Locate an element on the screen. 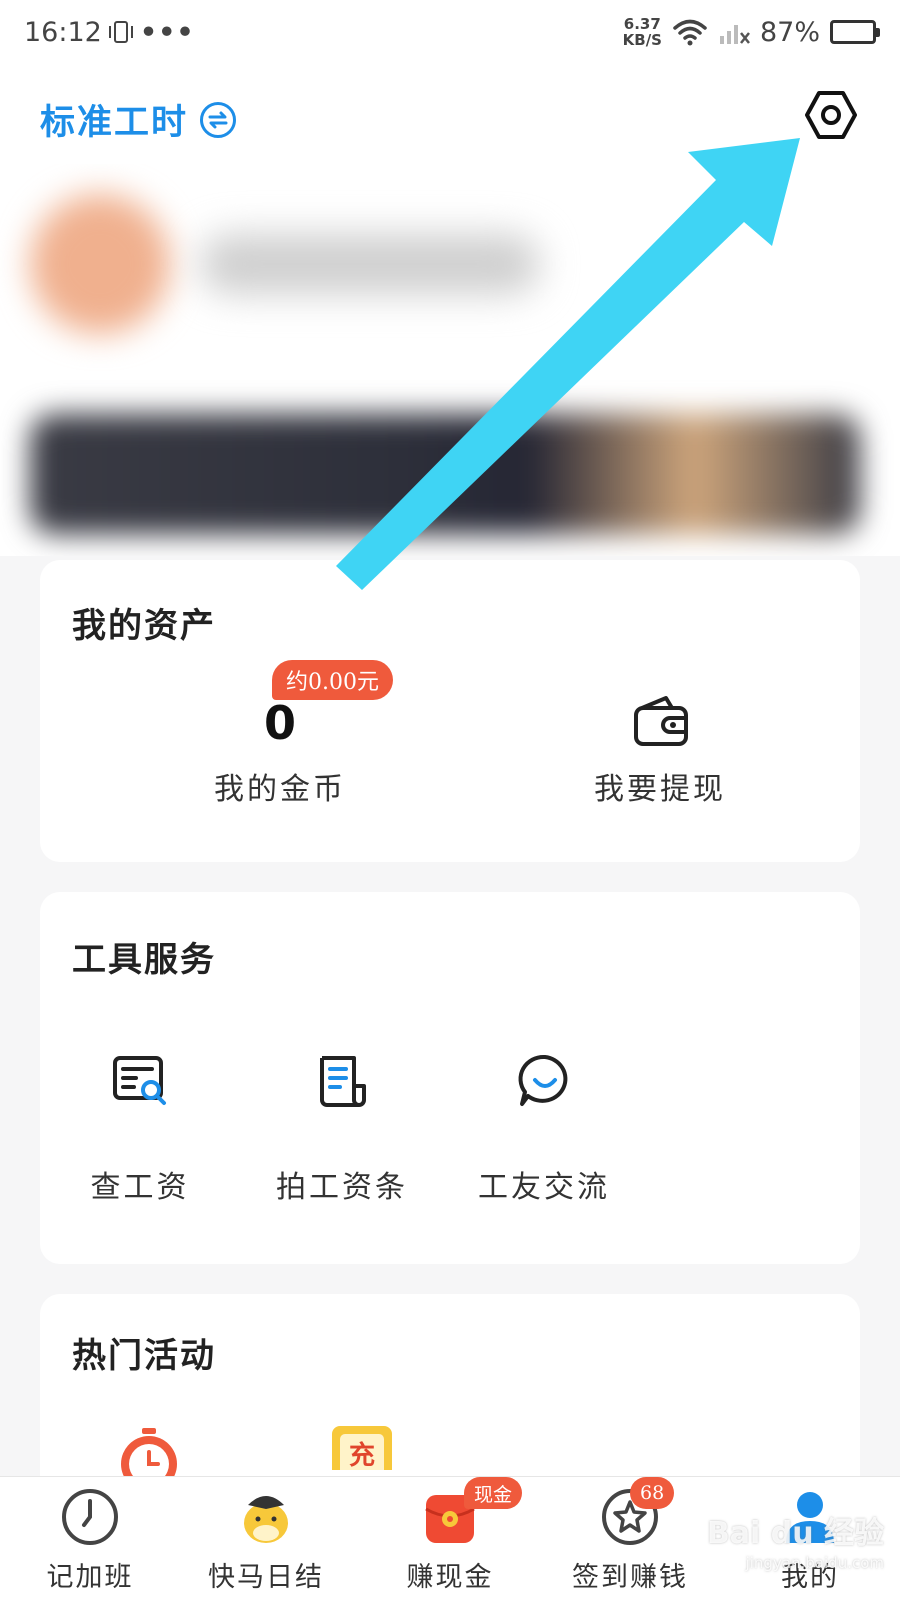  recharge-event: 充 is located at coordinates (362, 1448).